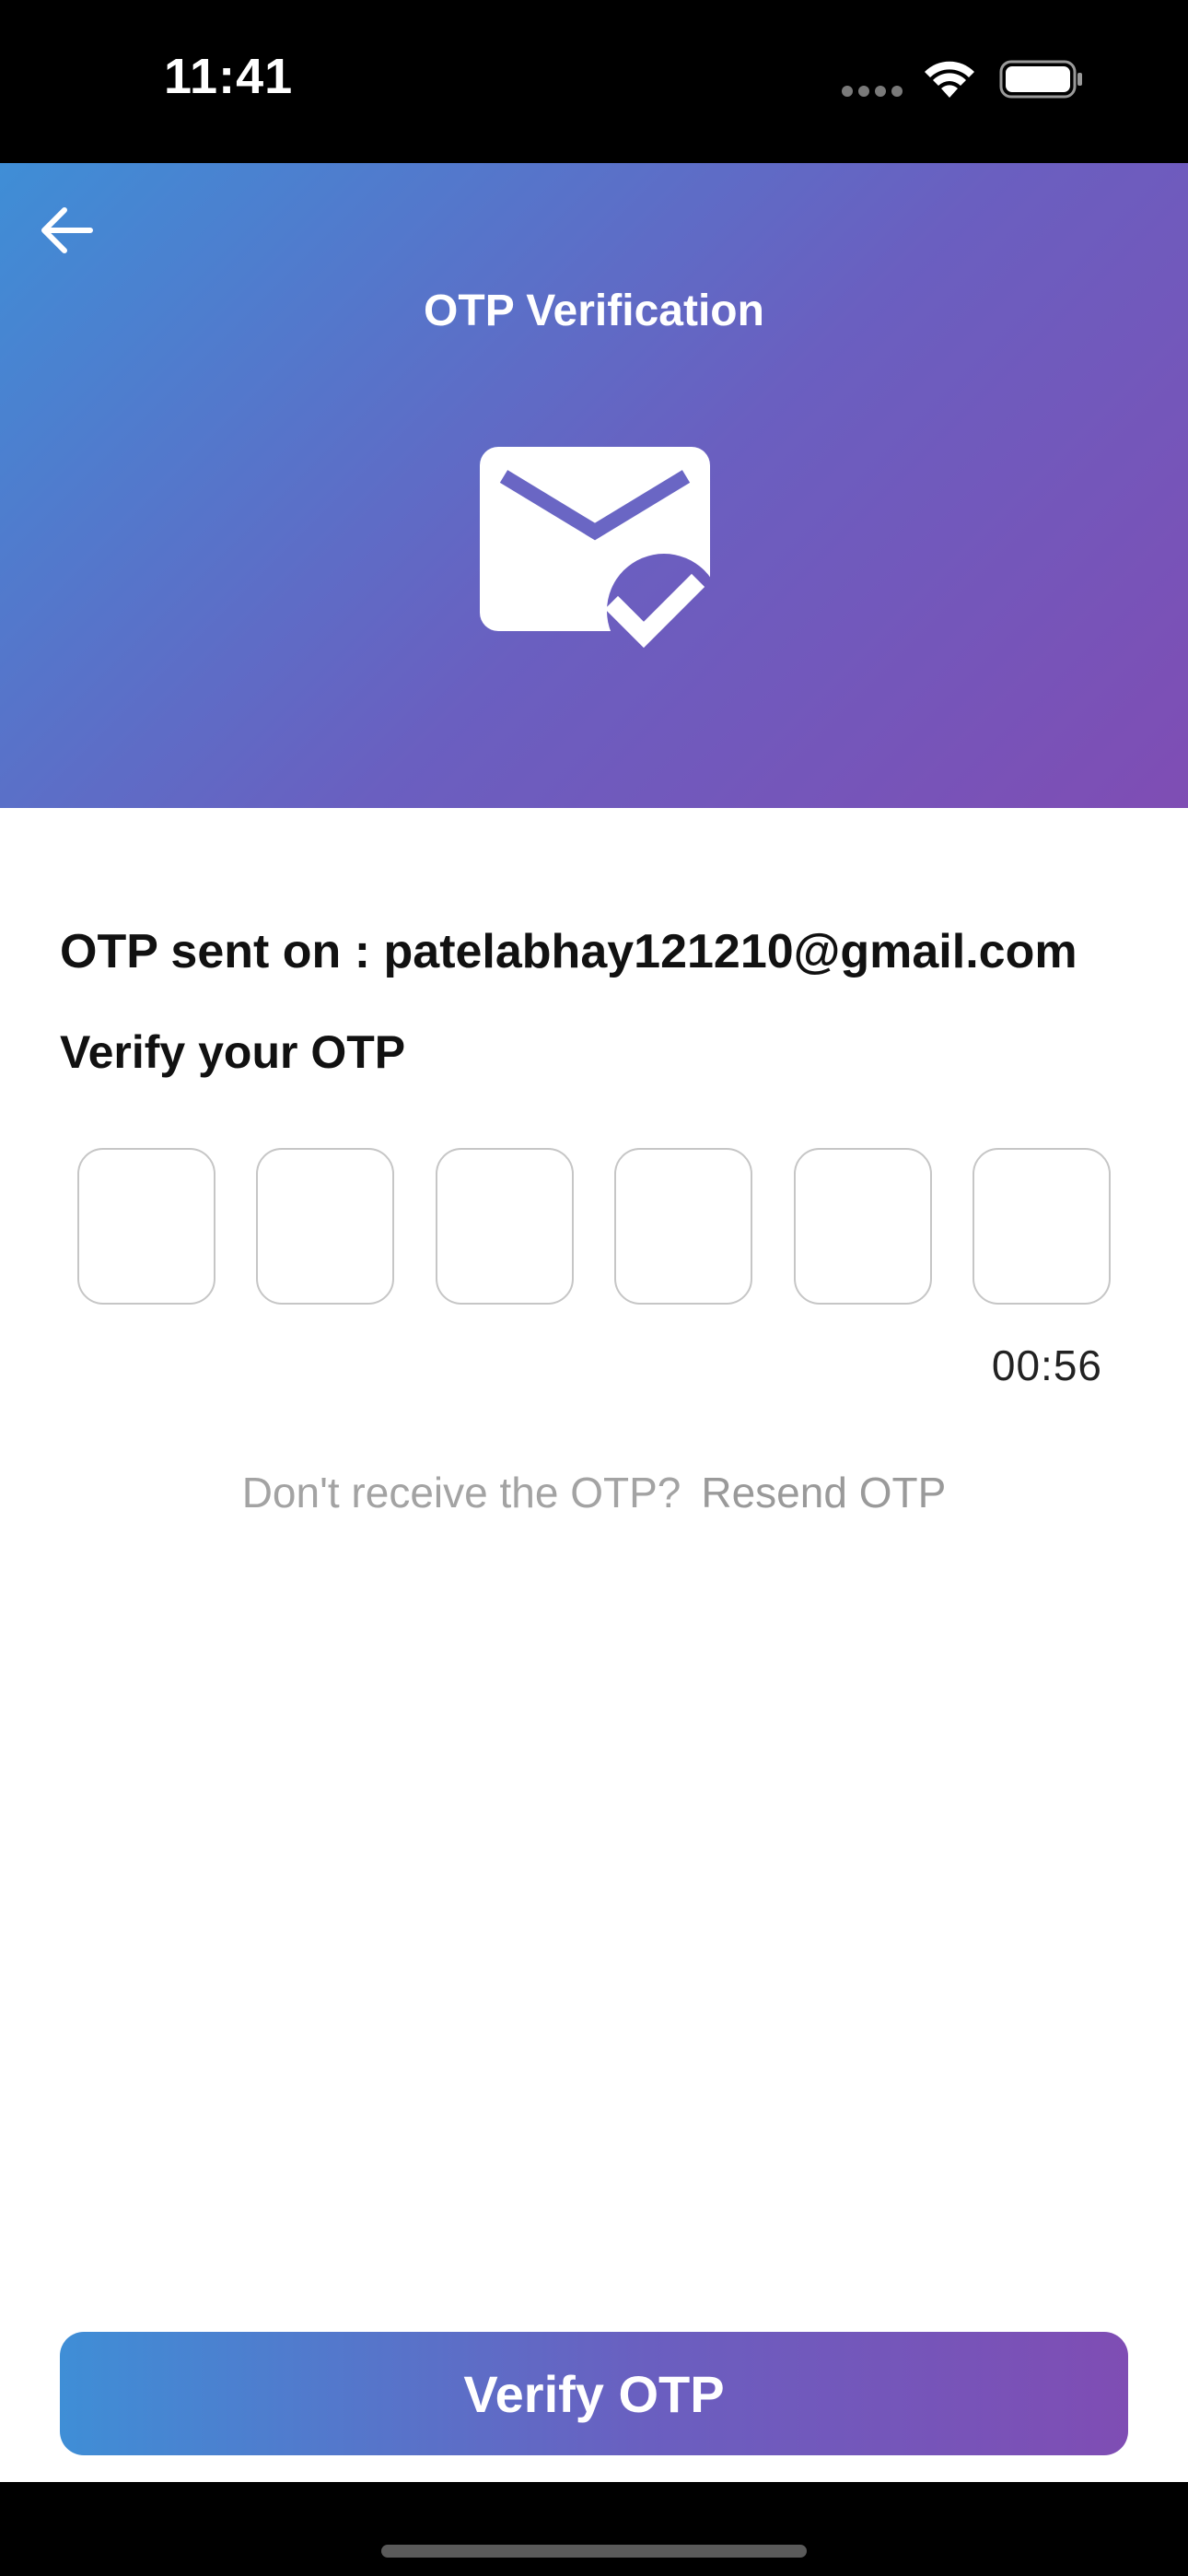  I want to click on otp-input-group, so click(594, 1227).